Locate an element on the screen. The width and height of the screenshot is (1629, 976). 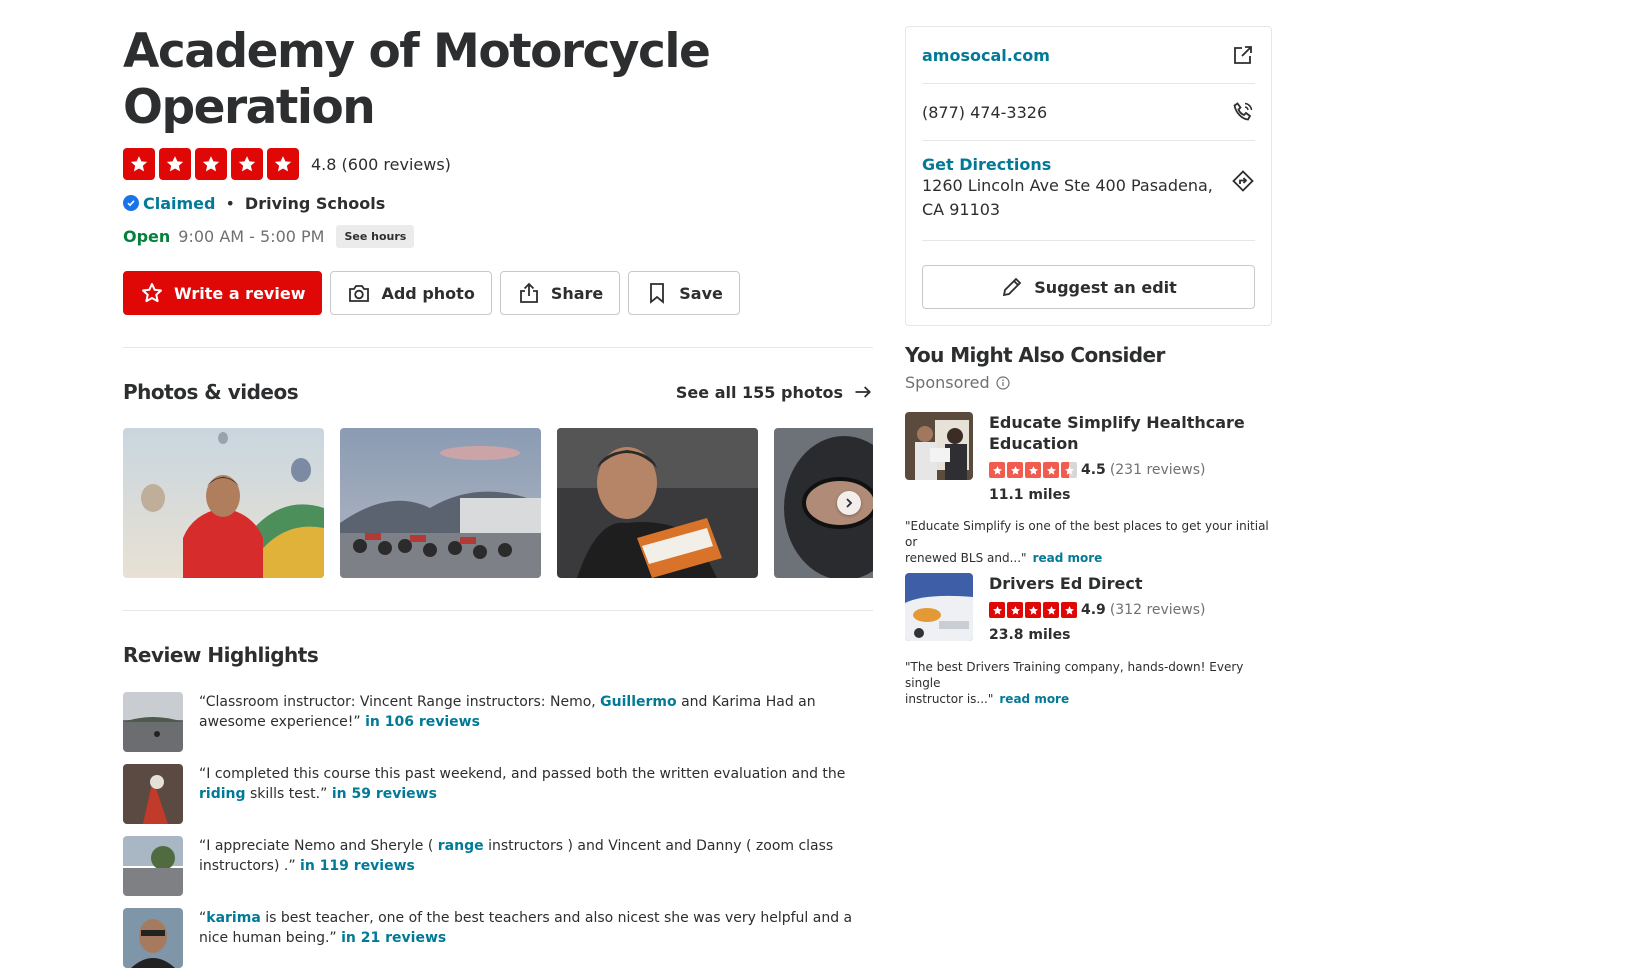
highlight-review-count-link: in 59 reviews is located at coordinates (384, 794).